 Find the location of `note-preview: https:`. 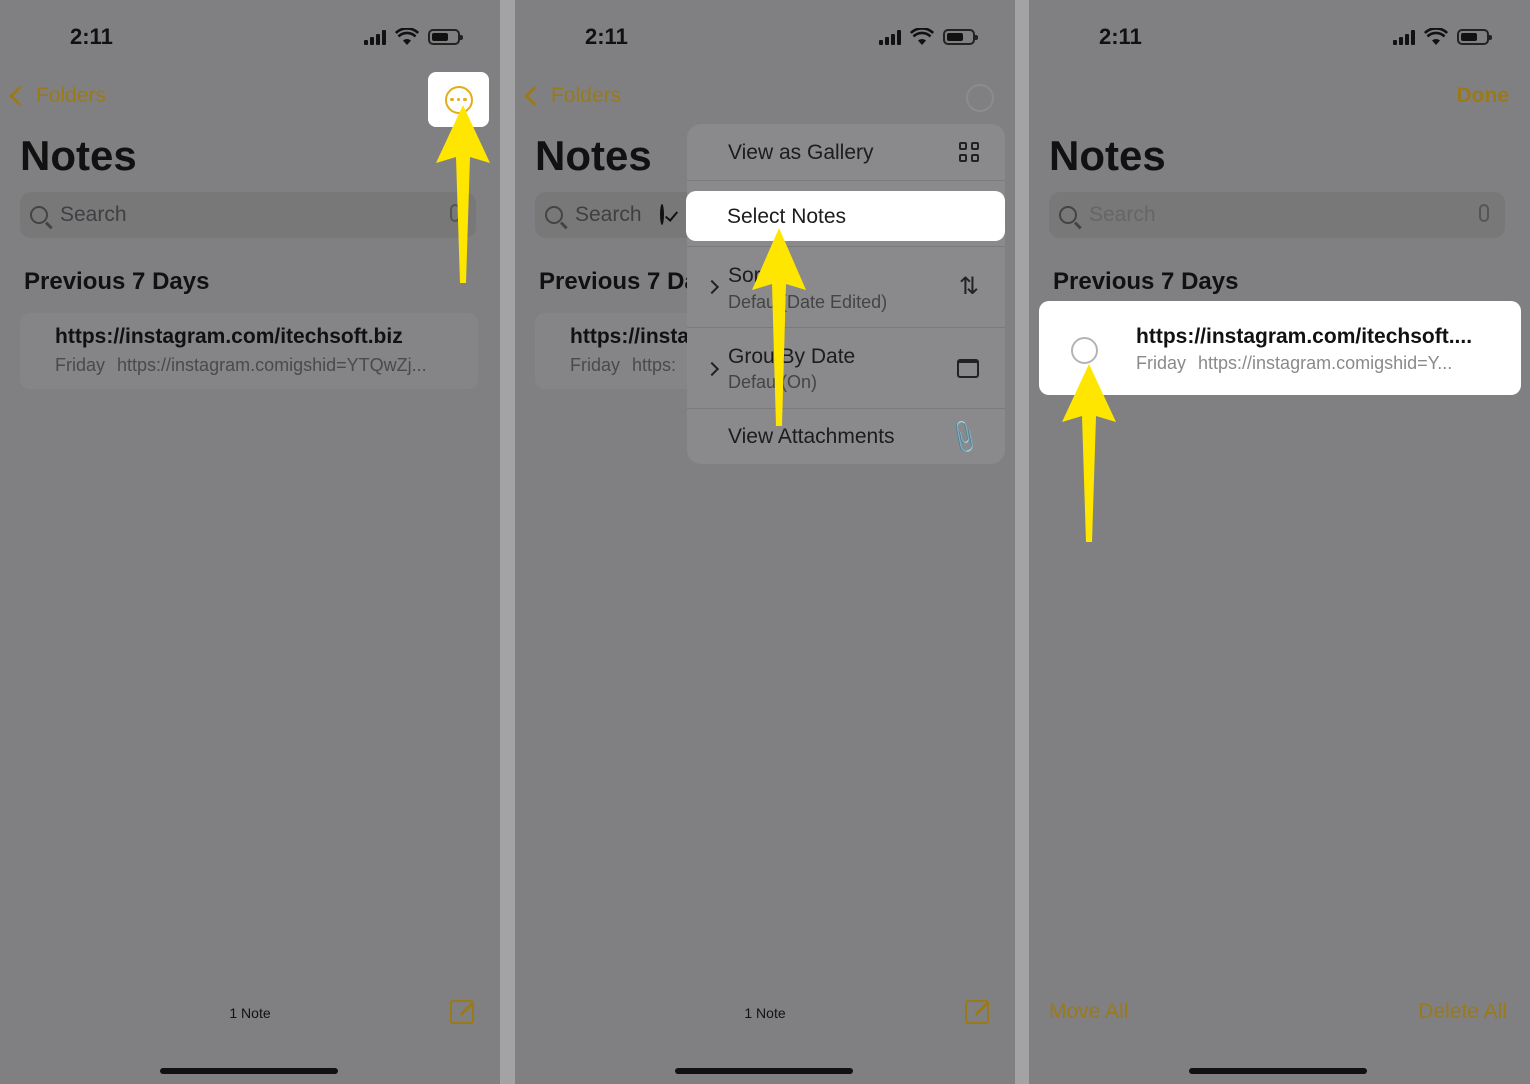

note-preview: https: is located at coordinates (654, 365).